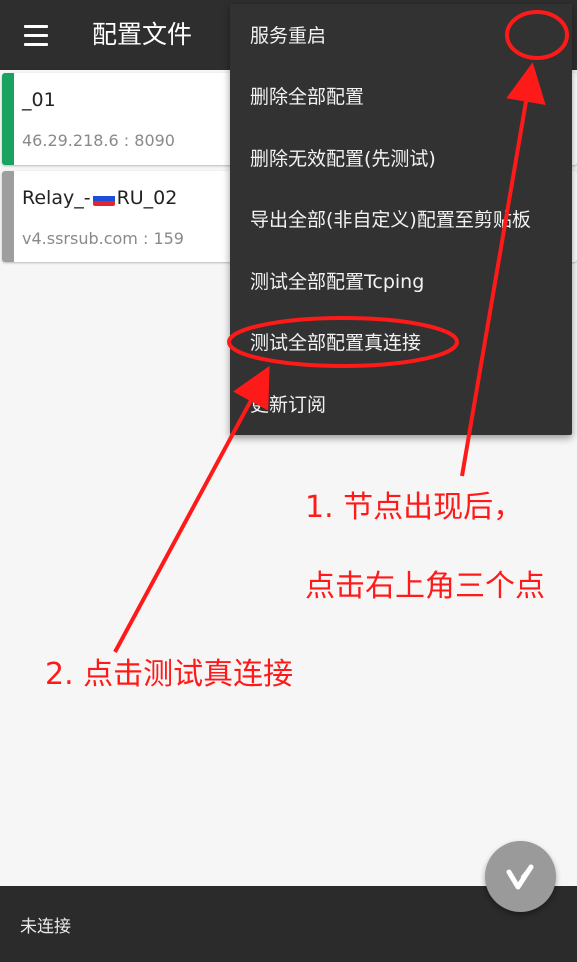 The height and width of the screenshot is (962, 577). I want to click on server-name-suffix: RU_02, so click(147, 198).